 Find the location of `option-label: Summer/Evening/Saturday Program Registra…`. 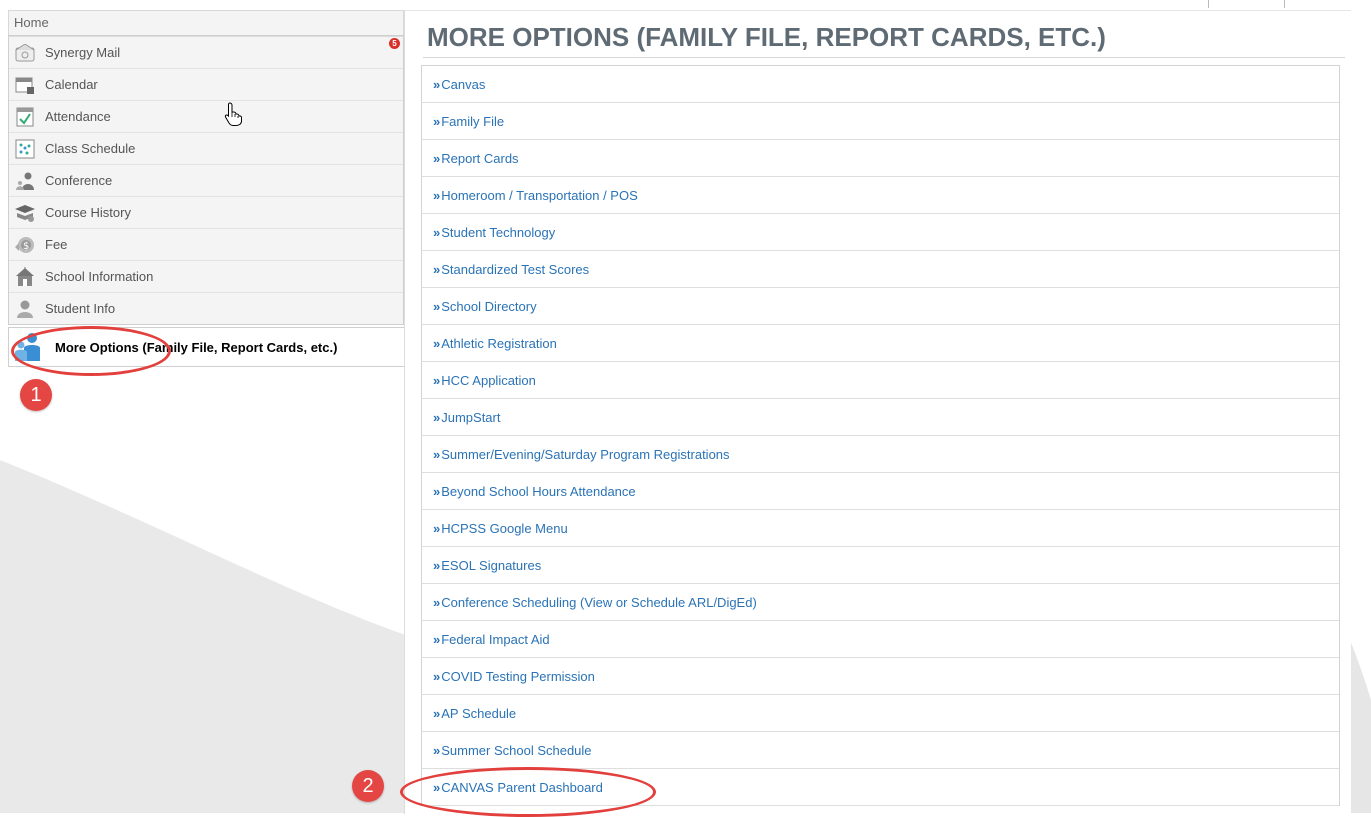

option-label: Summer/Evening/Saturday Program Registra… is located at coordinates (585, 454).